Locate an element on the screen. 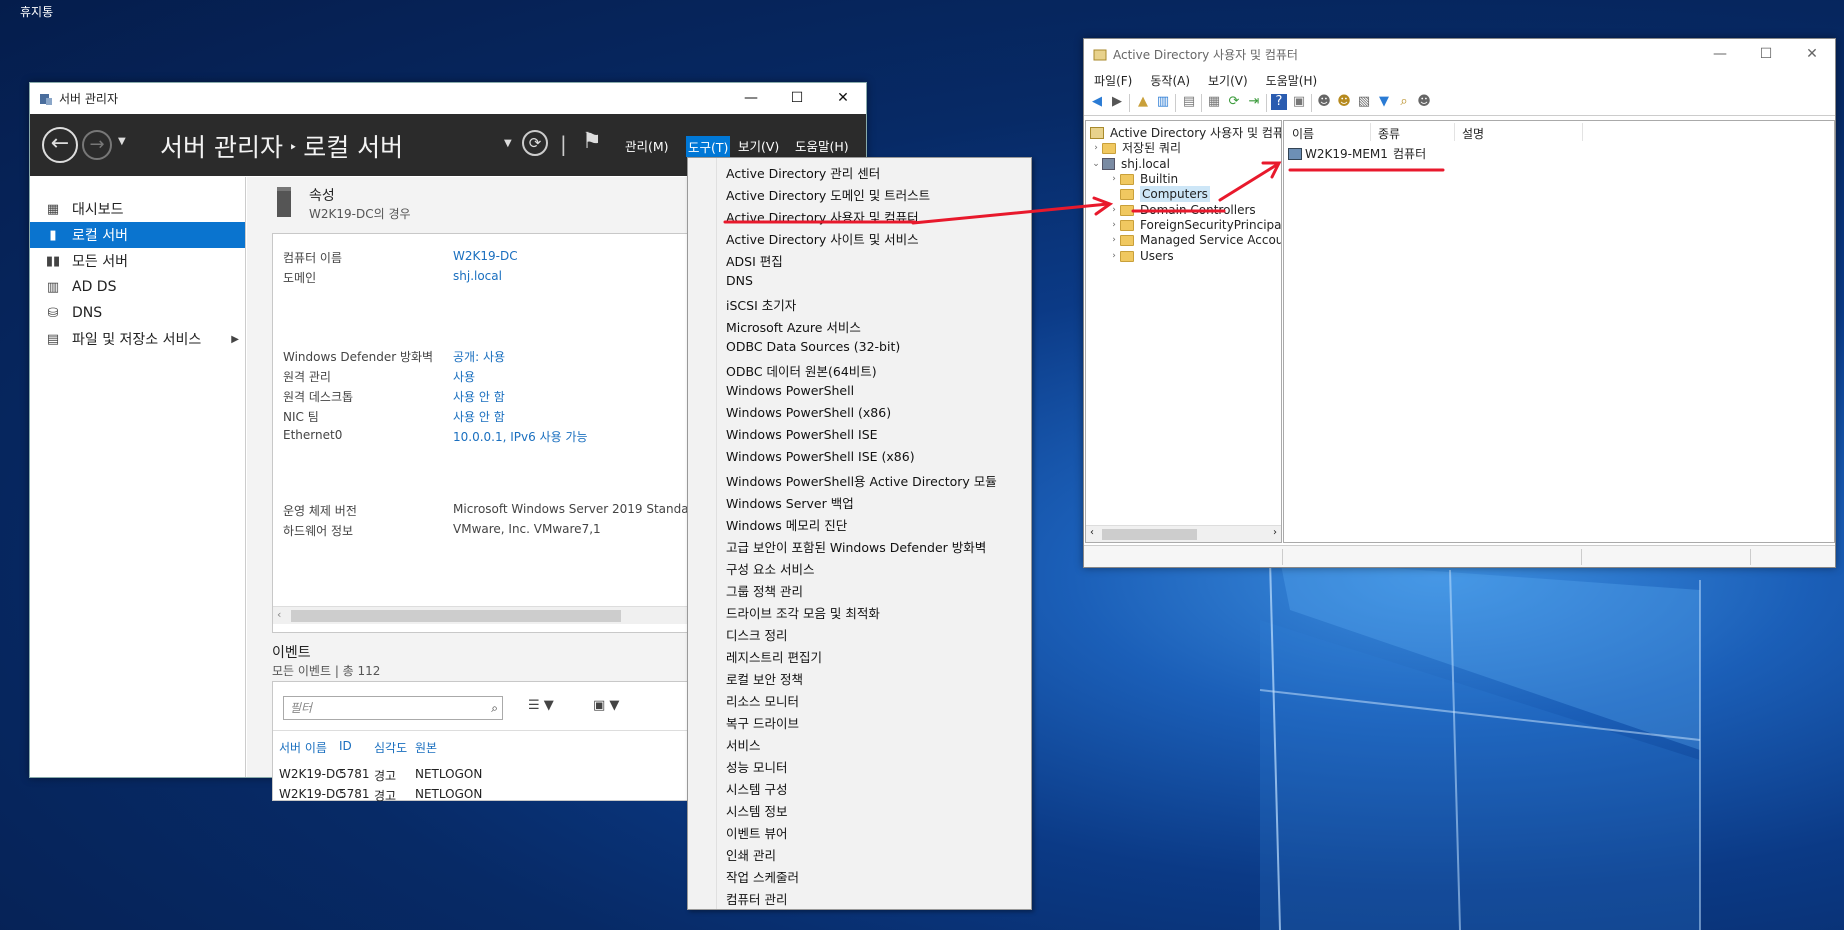 The height and width of the screenshot is (930, 1844). menu-item-server-backup: Windows Server 백업 is located at coordinates (790, 502).